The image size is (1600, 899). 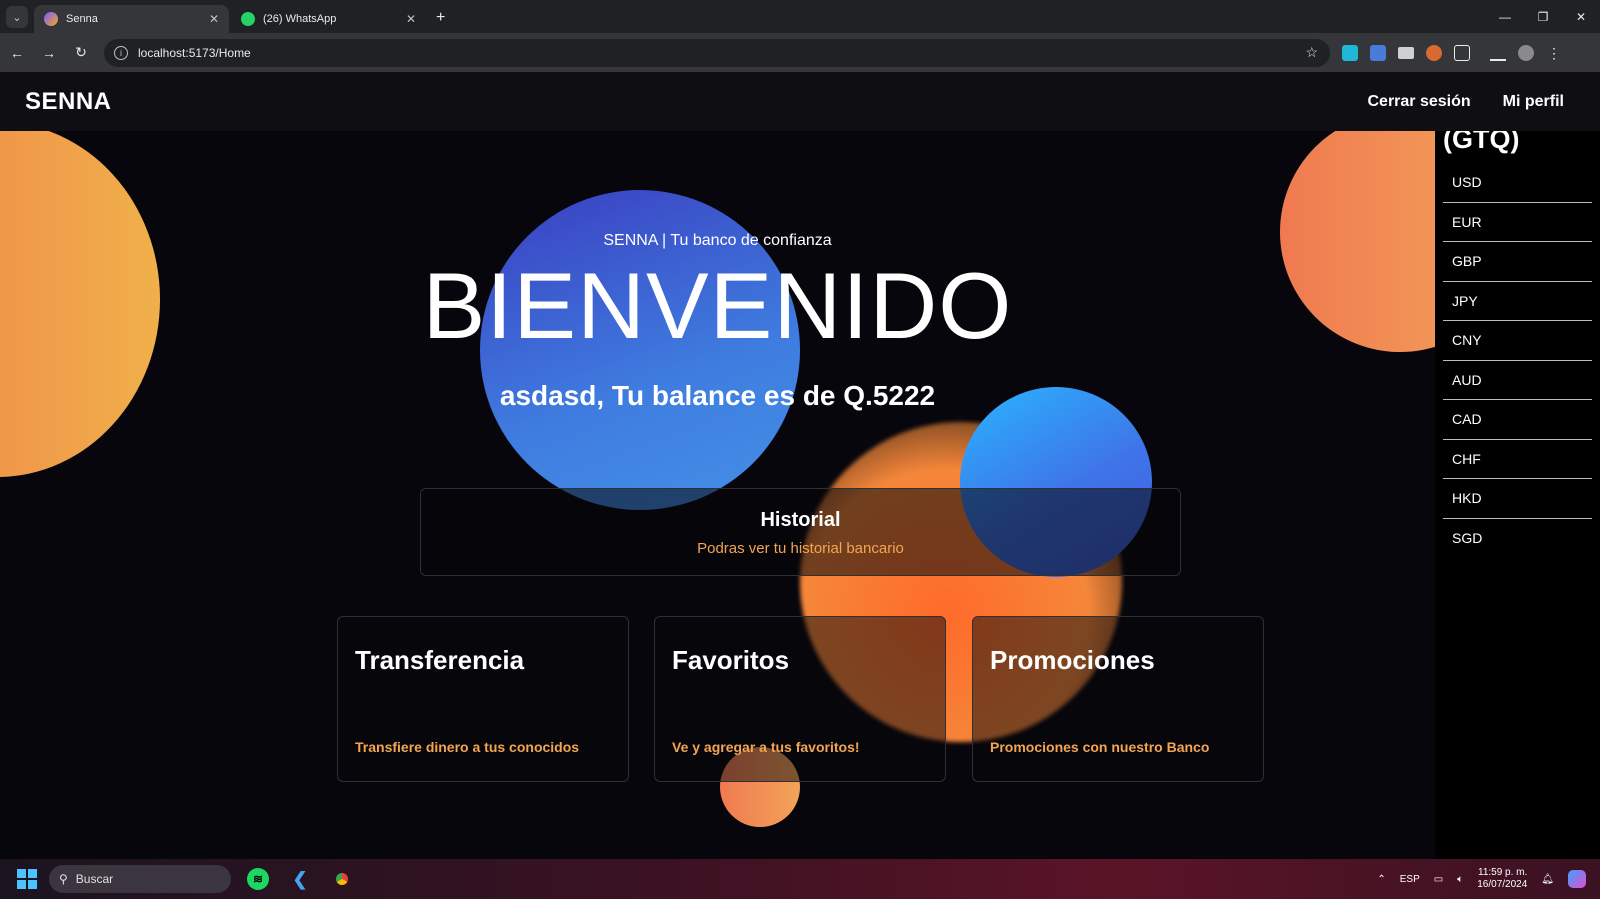 I want to click on clock-date: 16/07/2024, so click(x=1502, y=884).